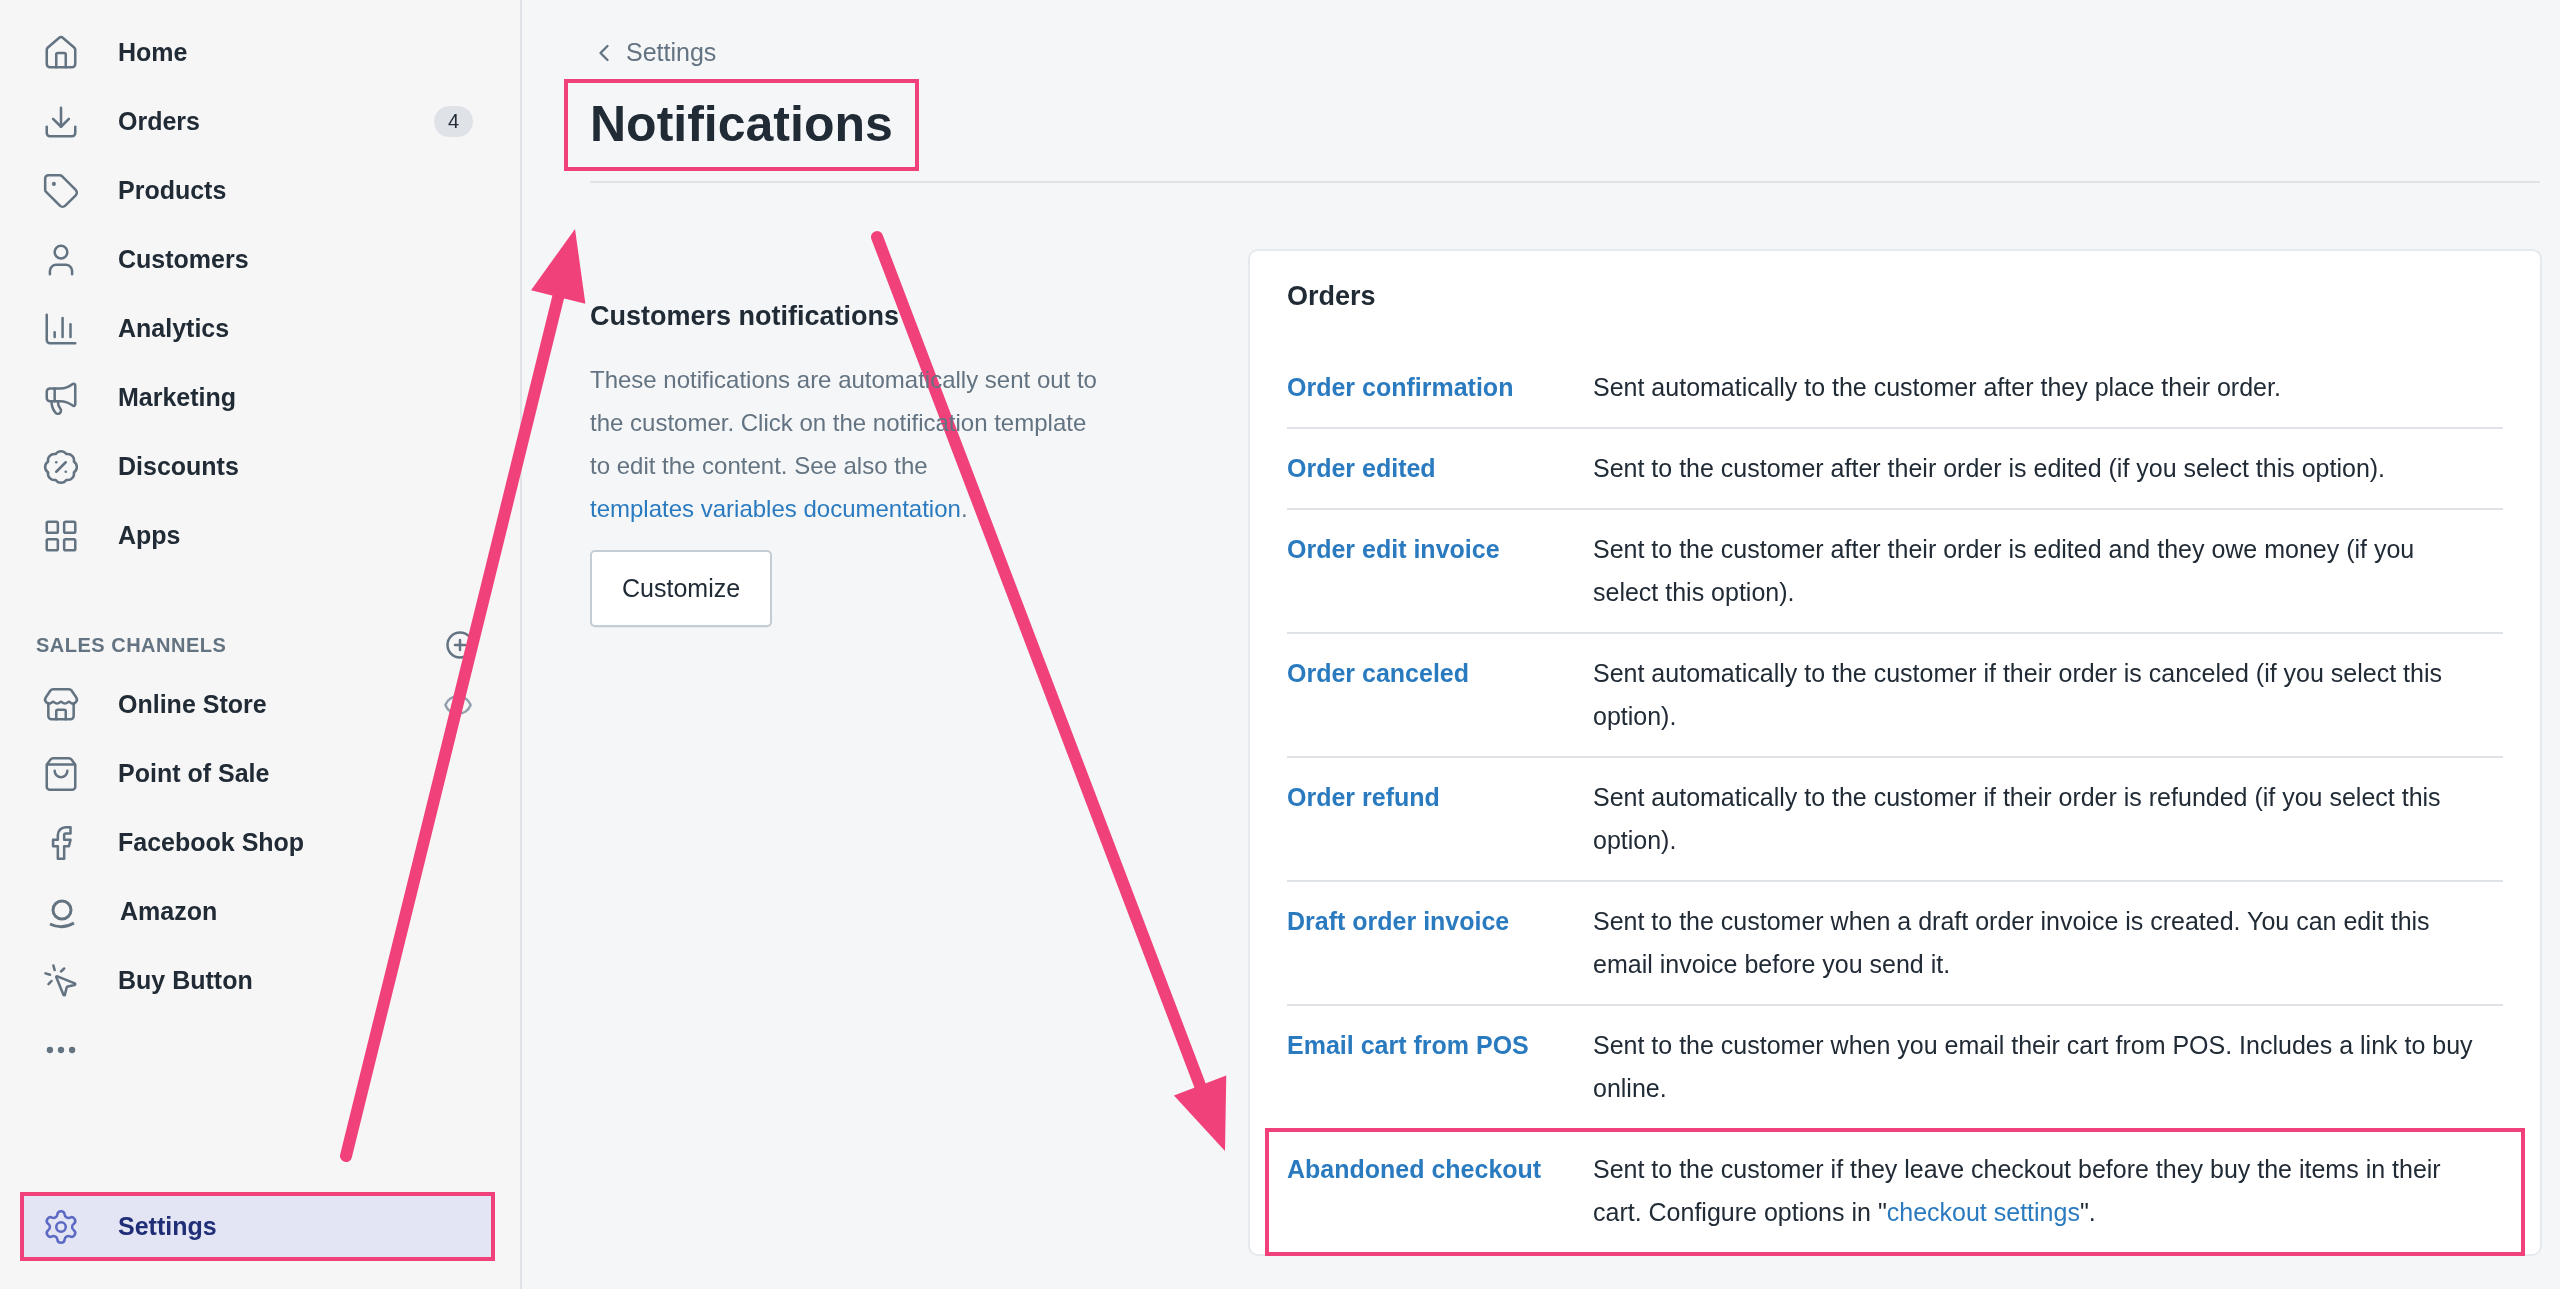  I want to click on notification-link: Abandoned checkout, so click(1414, 1168).